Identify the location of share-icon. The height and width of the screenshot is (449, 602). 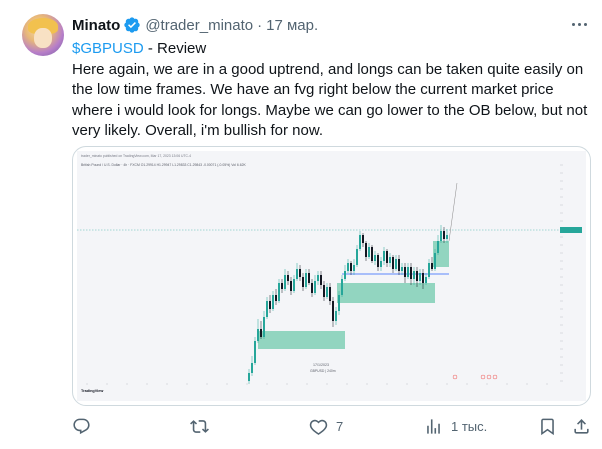
(581, 426).